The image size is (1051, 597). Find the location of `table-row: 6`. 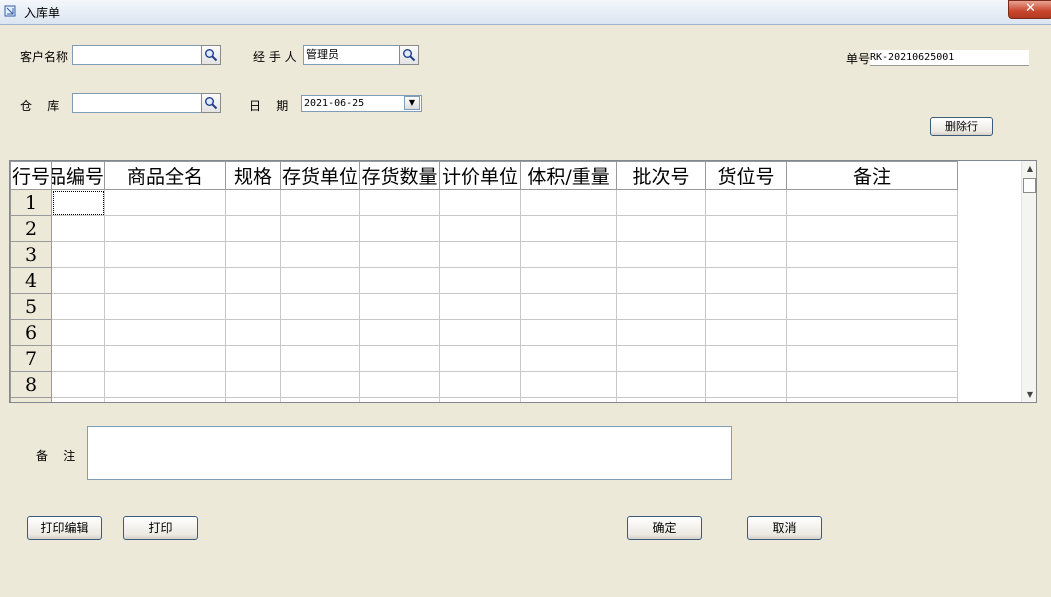

table-row: 6 is located at coordinates (484, 332).